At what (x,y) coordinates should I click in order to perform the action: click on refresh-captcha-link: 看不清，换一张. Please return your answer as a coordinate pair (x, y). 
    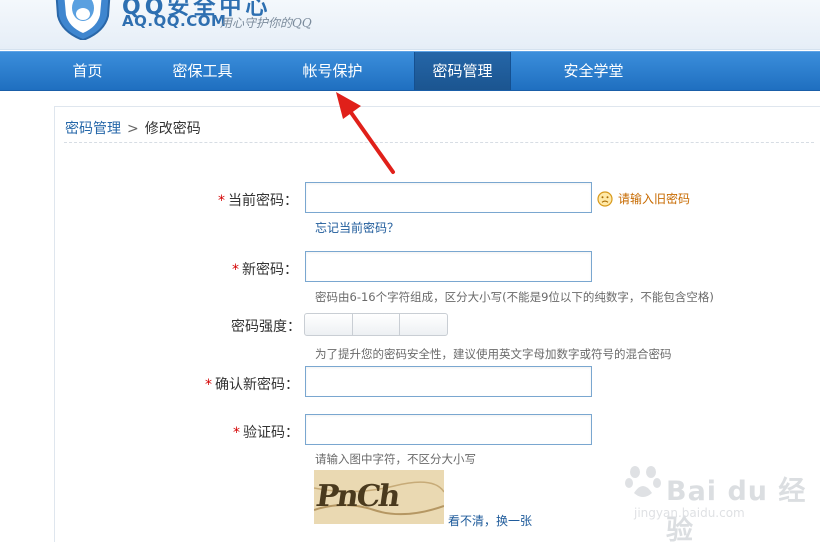
    Looking at the image, I should click on (490, 520).